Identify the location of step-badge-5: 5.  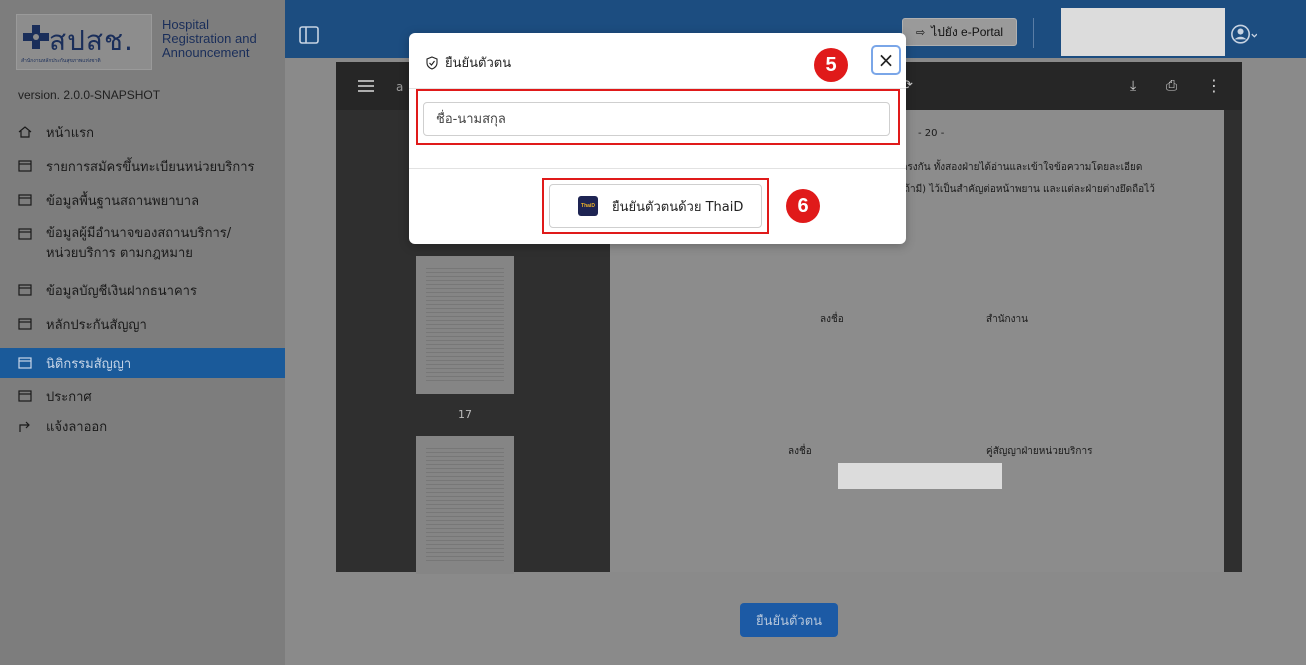
(831, 65).